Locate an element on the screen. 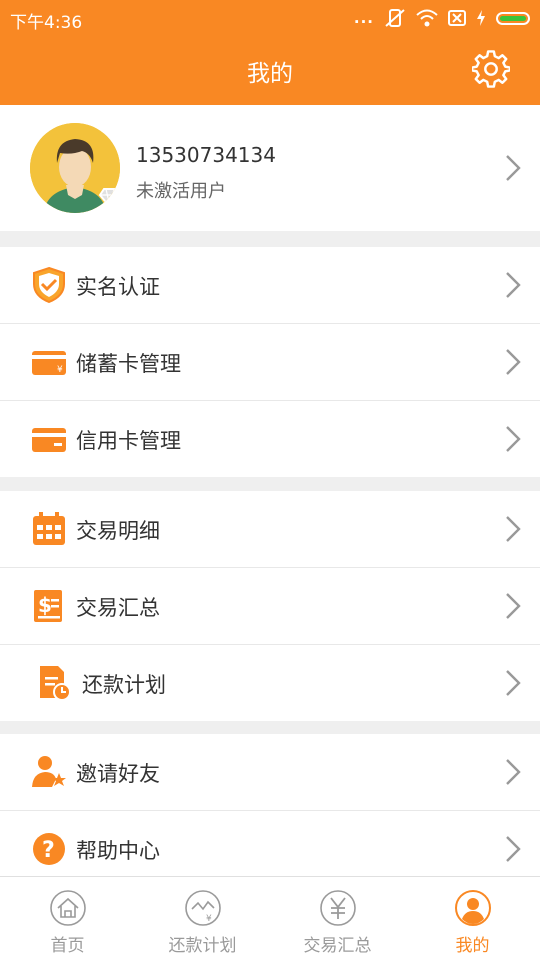  sim-off-icon is located at coordinates (457, 18).